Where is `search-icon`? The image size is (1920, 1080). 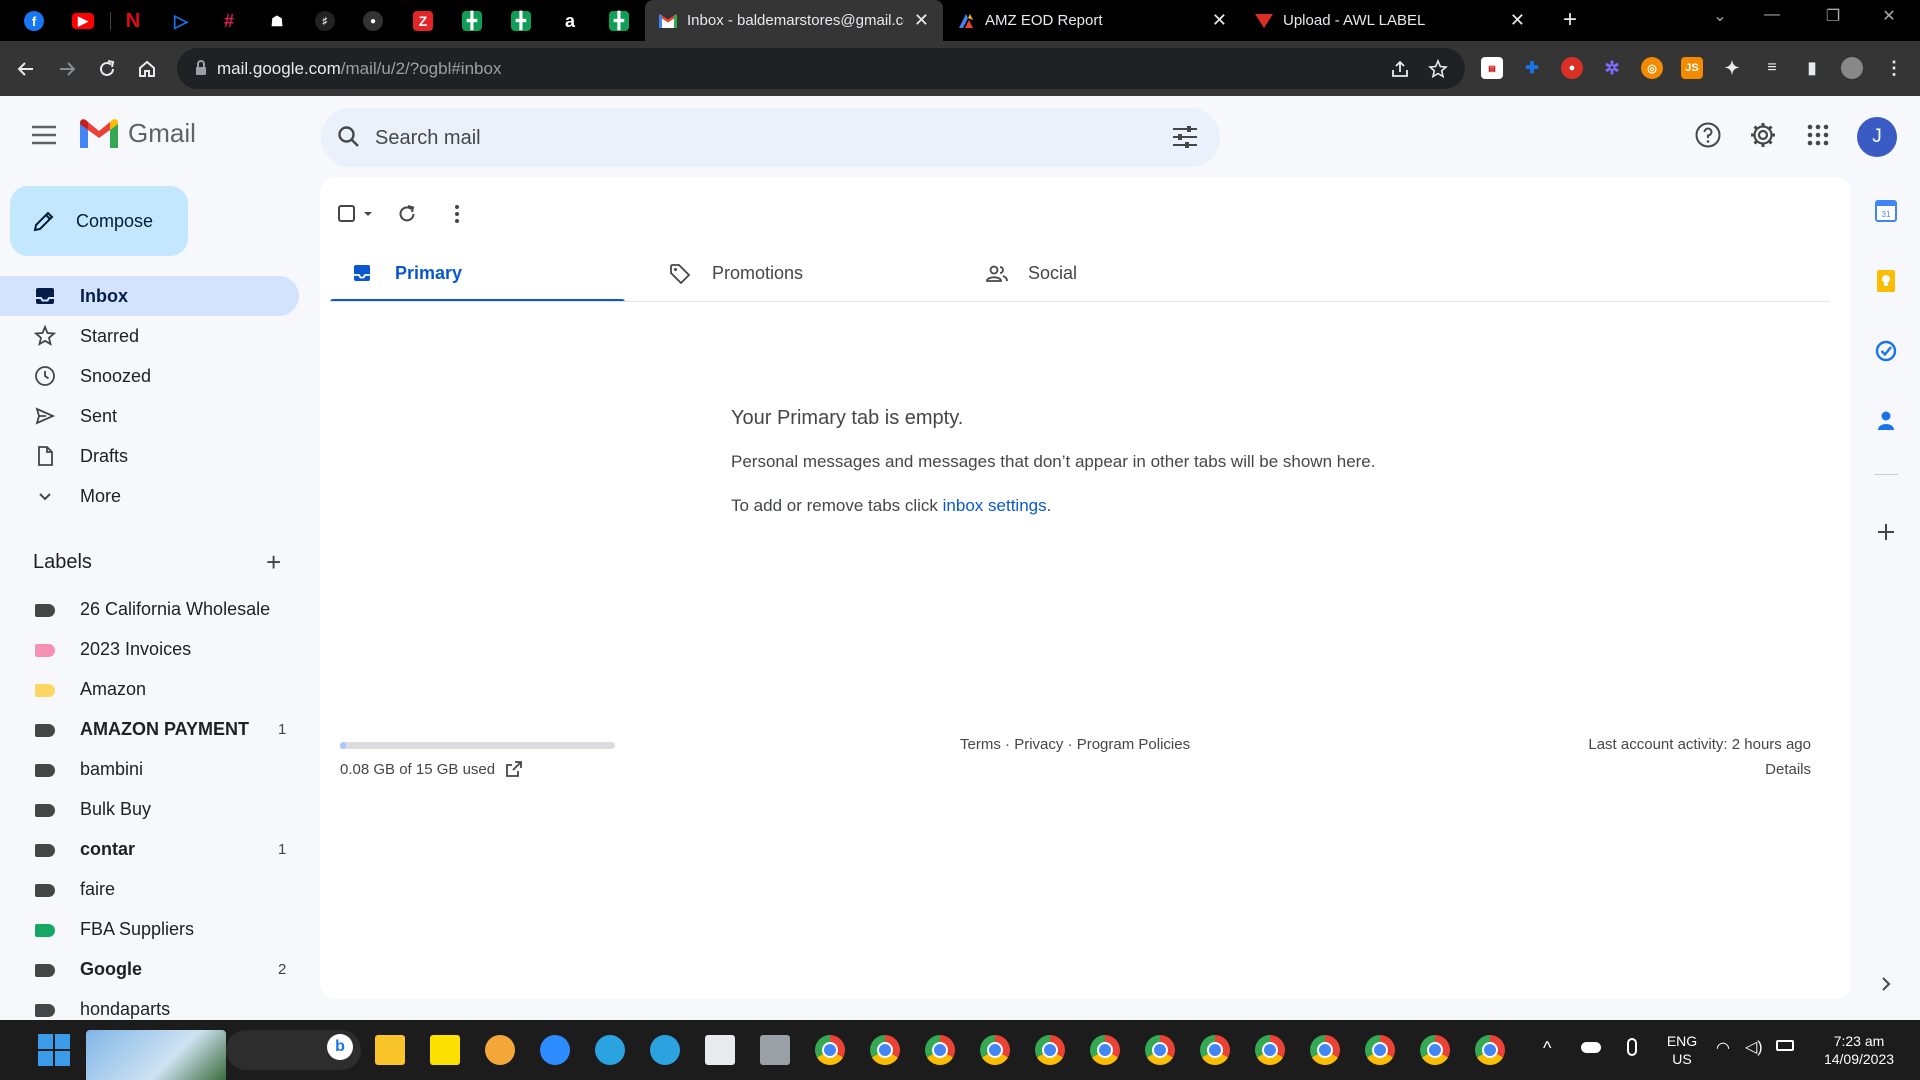 search-icon is located at coordinates (349, 137).